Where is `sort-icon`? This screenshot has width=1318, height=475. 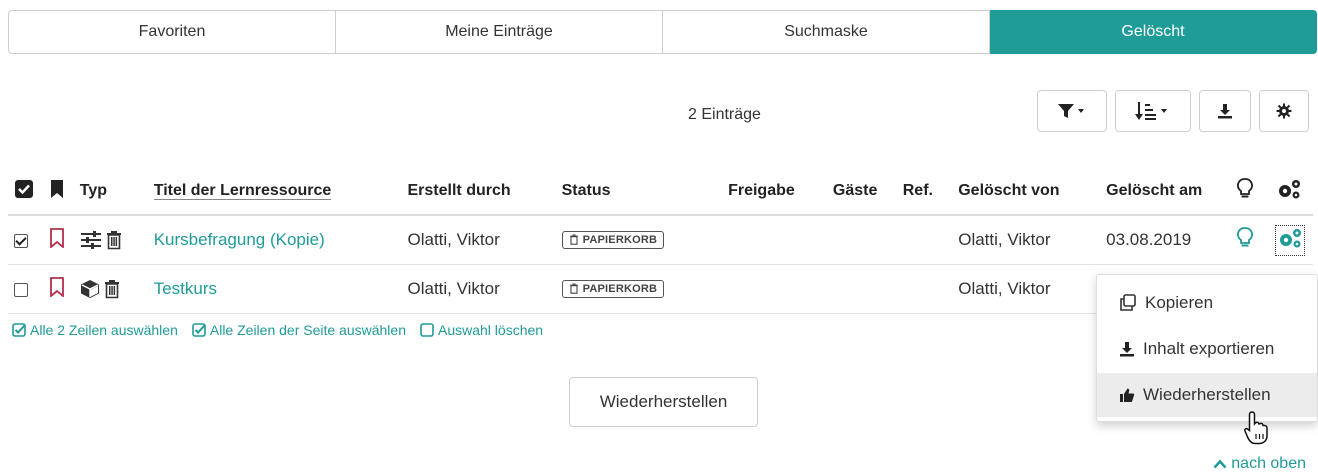 sort-icon is located at coordinates (1151, 111).